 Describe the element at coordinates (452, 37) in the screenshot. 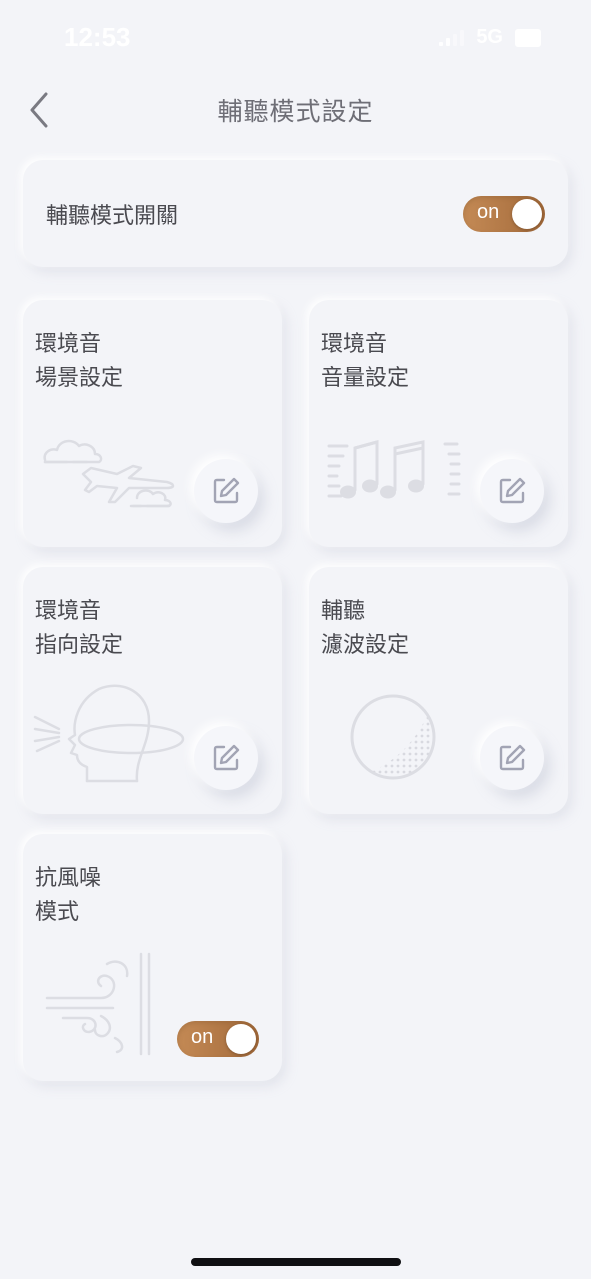

I see `signal-icon` at that location.